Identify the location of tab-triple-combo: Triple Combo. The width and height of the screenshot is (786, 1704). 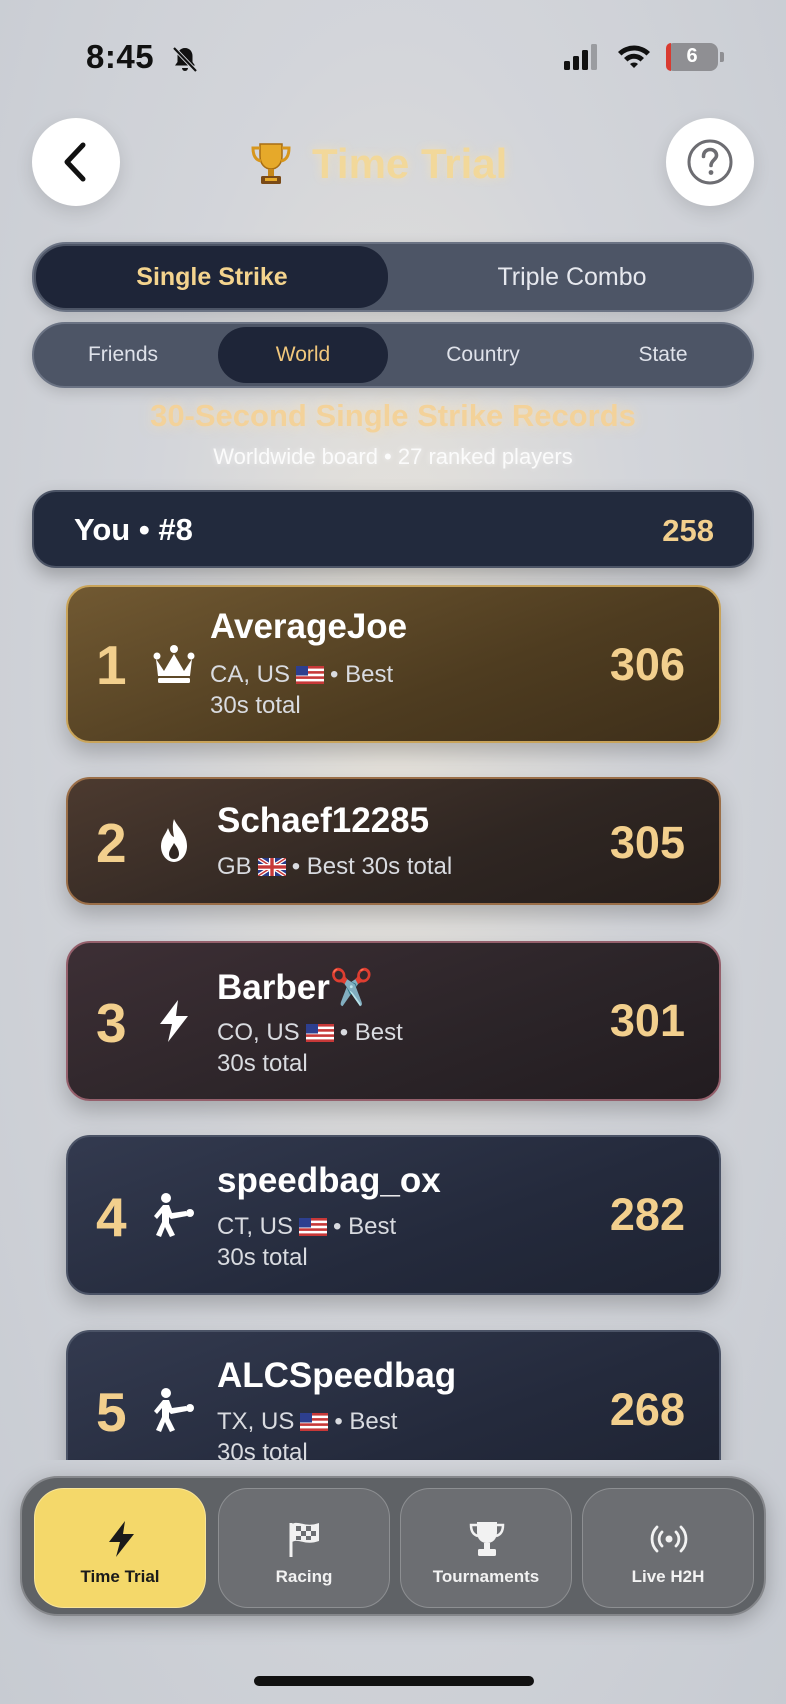
(572, 277).